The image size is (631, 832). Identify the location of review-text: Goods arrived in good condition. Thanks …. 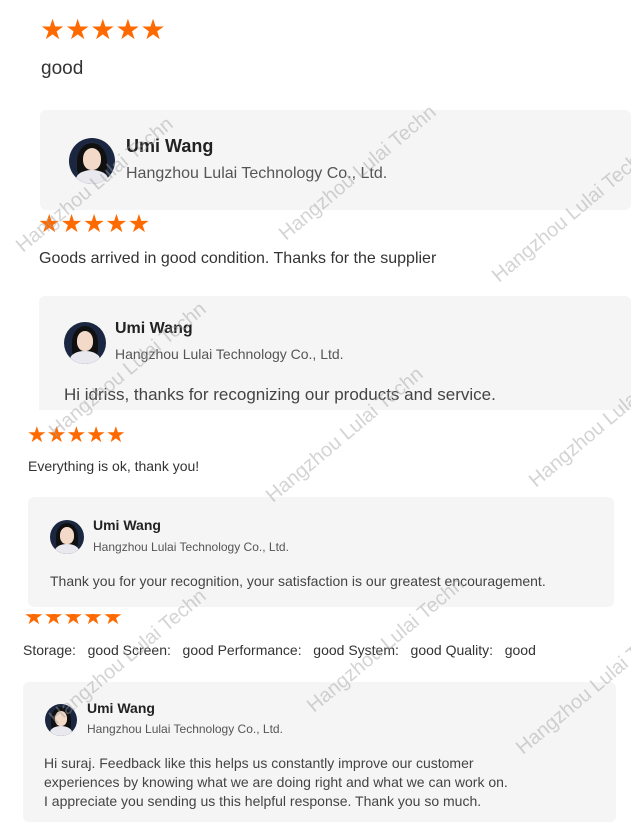
(238, 258).